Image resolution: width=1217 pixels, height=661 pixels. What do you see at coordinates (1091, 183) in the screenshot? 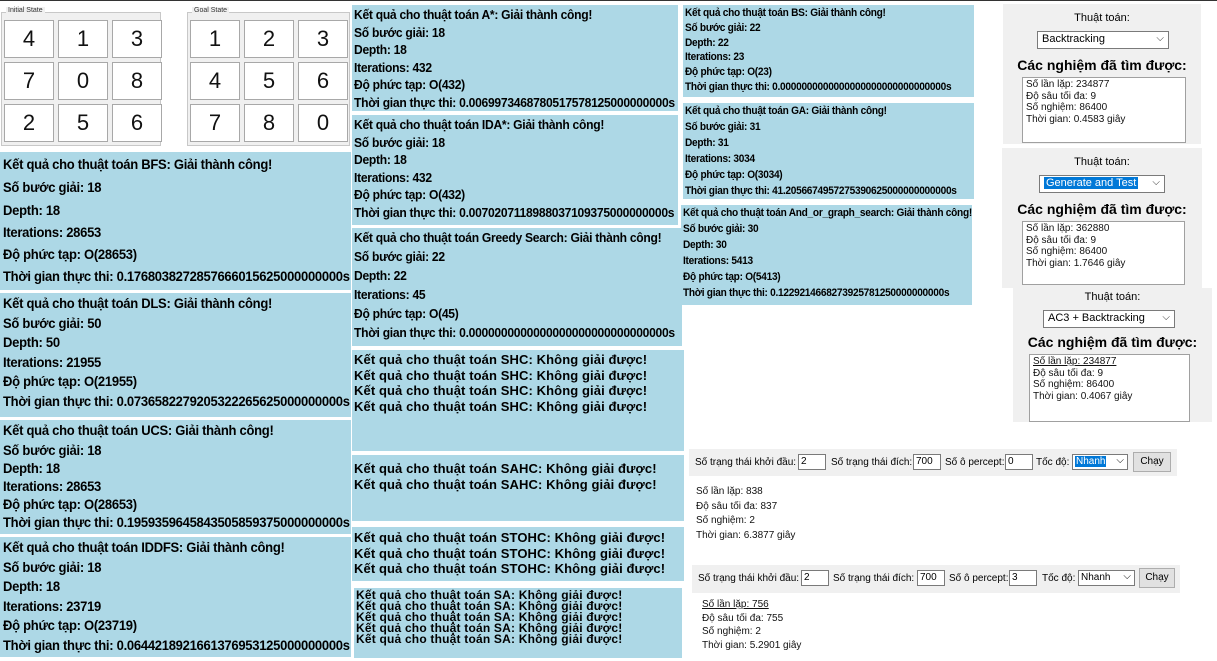
I see `algorithm-select-value: Generate and Test` at bounding box center [1091, 183].